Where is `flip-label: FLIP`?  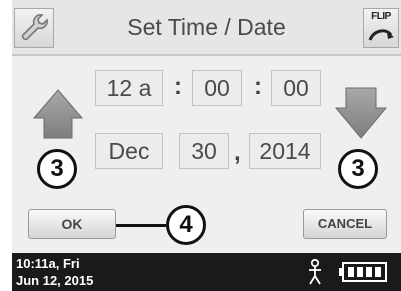
flip-label: FLIP is located at coordinates (381, 16).